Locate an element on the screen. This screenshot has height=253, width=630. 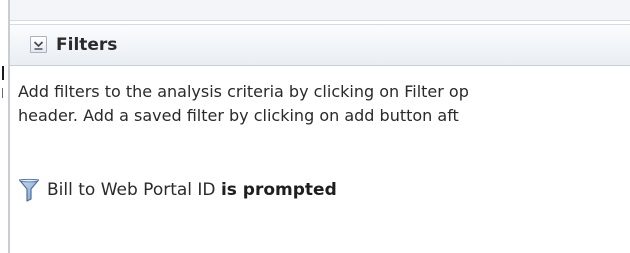
filter-text: Bill to Web Portal ID is prompted is located at coordinates (192, 190).